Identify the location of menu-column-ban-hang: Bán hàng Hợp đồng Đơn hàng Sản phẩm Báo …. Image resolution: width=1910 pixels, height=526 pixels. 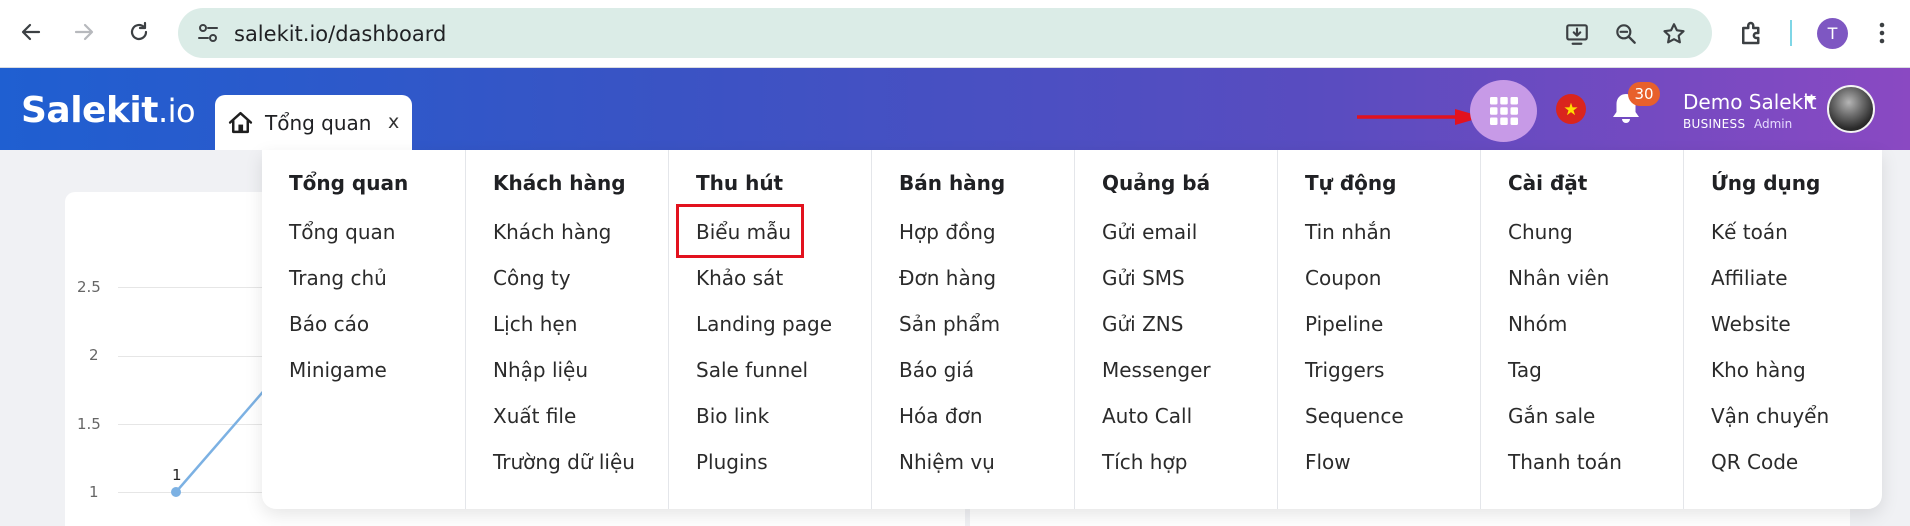
(972, 329).